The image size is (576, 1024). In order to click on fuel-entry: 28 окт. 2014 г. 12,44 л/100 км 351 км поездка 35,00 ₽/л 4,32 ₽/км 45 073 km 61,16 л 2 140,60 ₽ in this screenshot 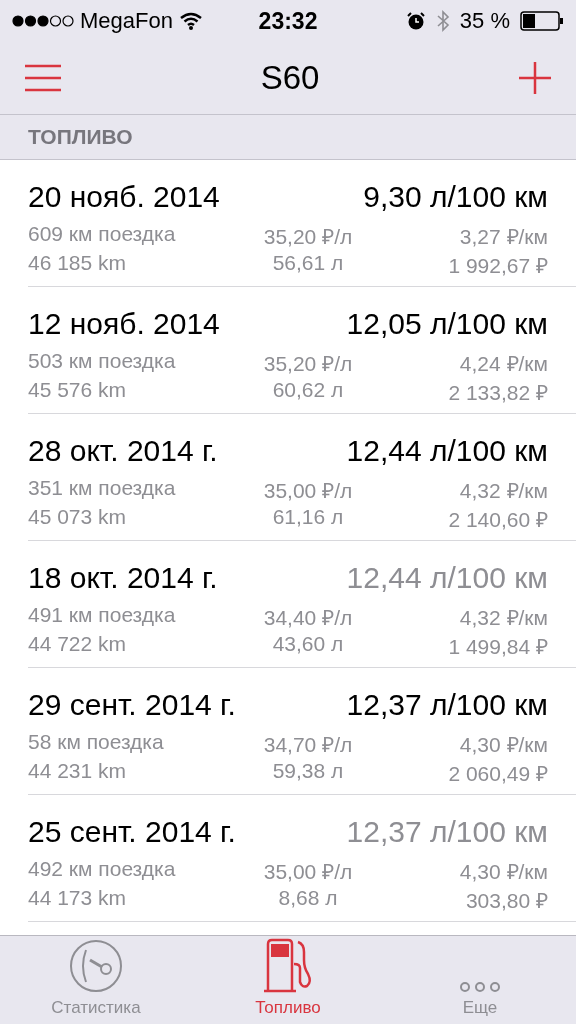, I will do `click(302, 477)`.